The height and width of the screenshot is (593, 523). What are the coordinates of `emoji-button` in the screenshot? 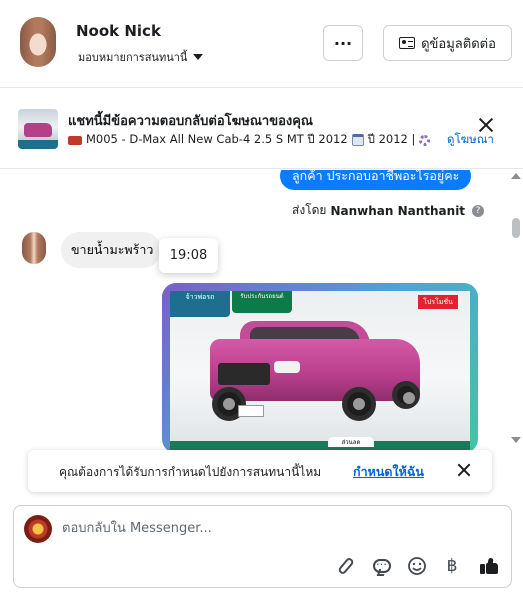 It's located at (417, 566).